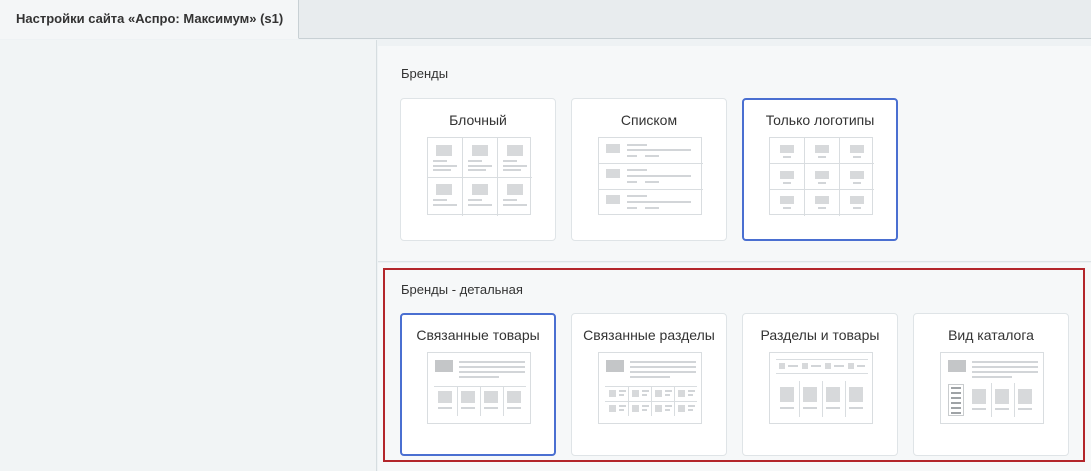 The width and height of the screenshot is (1091, 471). I want to click on option-card-related-products: Связанные товары, so click(478, 384).